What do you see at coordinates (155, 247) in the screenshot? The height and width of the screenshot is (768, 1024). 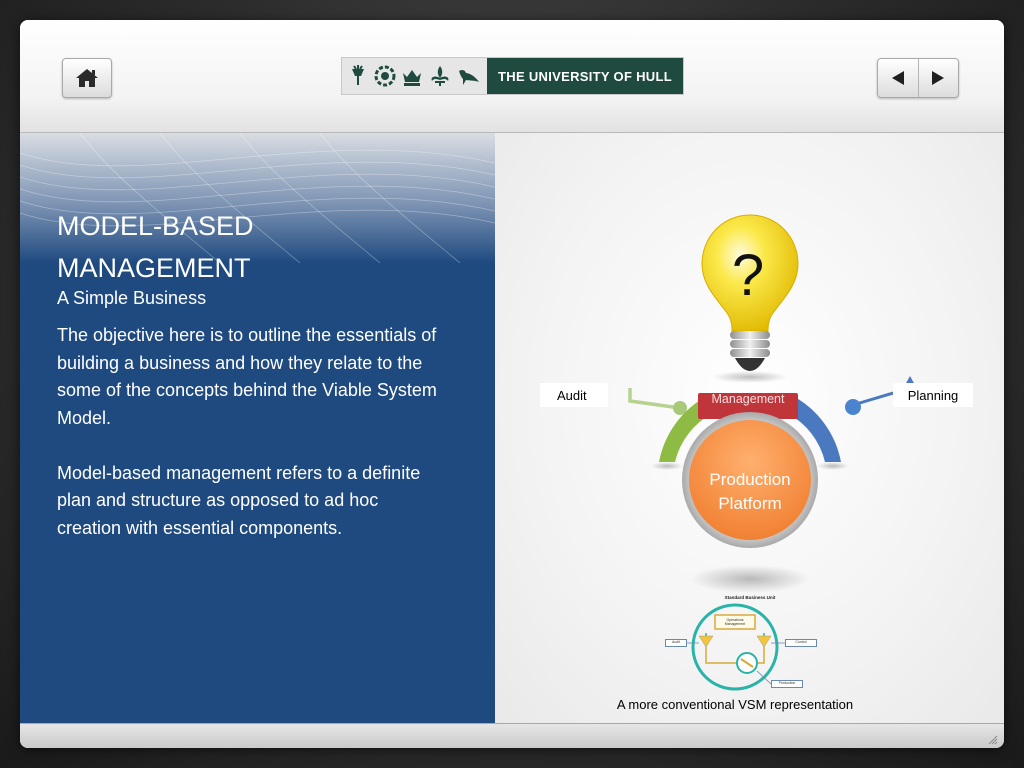 I see `slide-title: MODEL-BASED MANAGEMENT` at bounding box center [155, 247].